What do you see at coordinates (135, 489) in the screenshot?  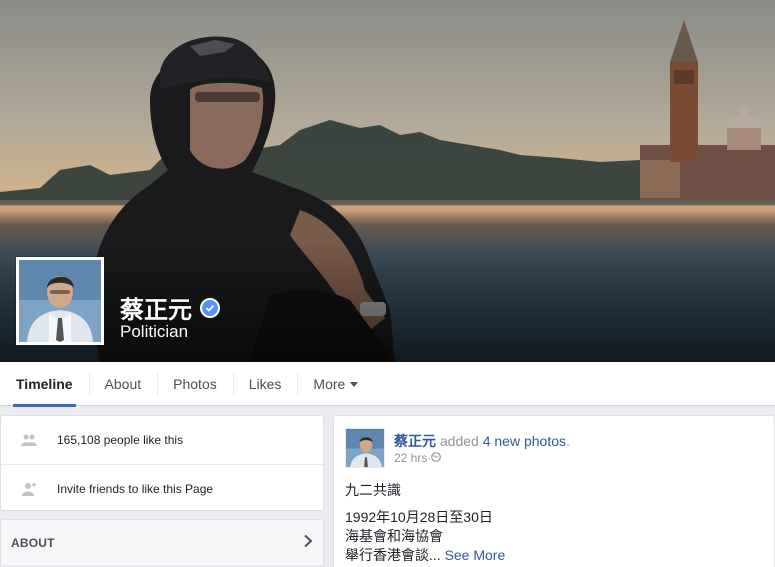 I see `invite-friends-link: Invite friends to like this Page` at bounding box center [135, 489].